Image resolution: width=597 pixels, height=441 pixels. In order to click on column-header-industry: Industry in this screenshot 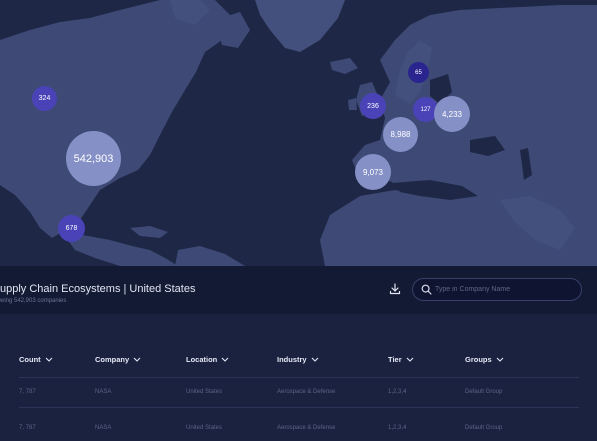, I will do `click(298, 359)`.